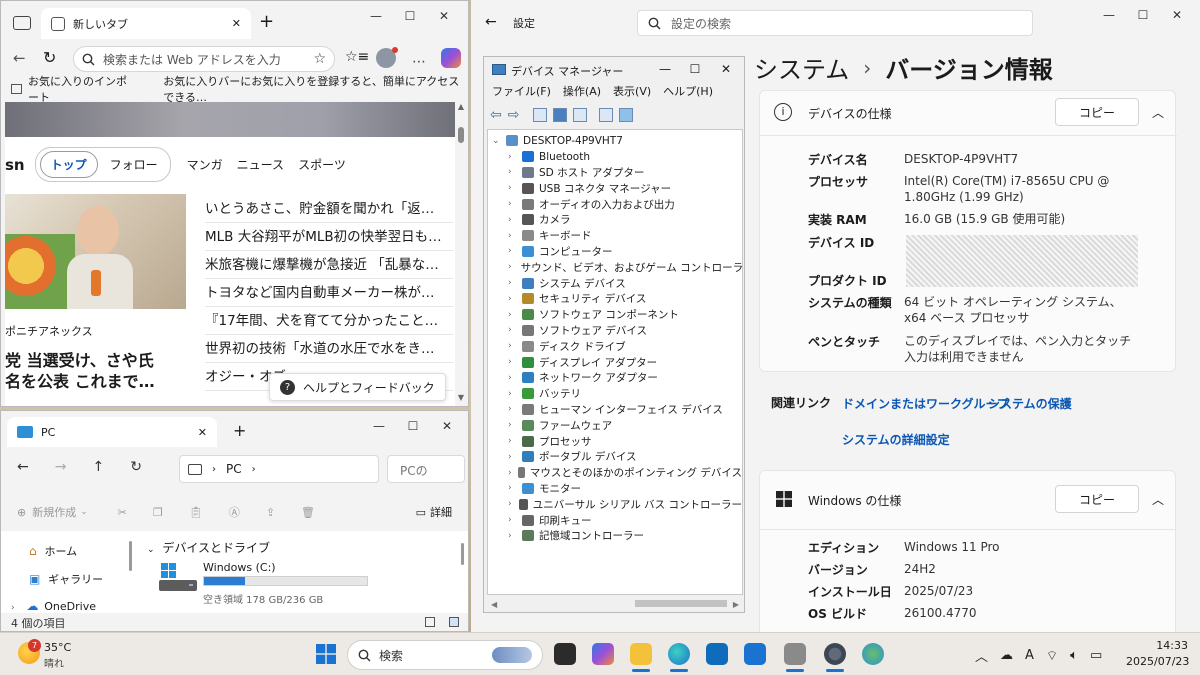 This screenshot has width=1200, height=675. Describe the element at coordinates (57, 647) in the screenshot. I see `weather-temp: 35°C` at that location.